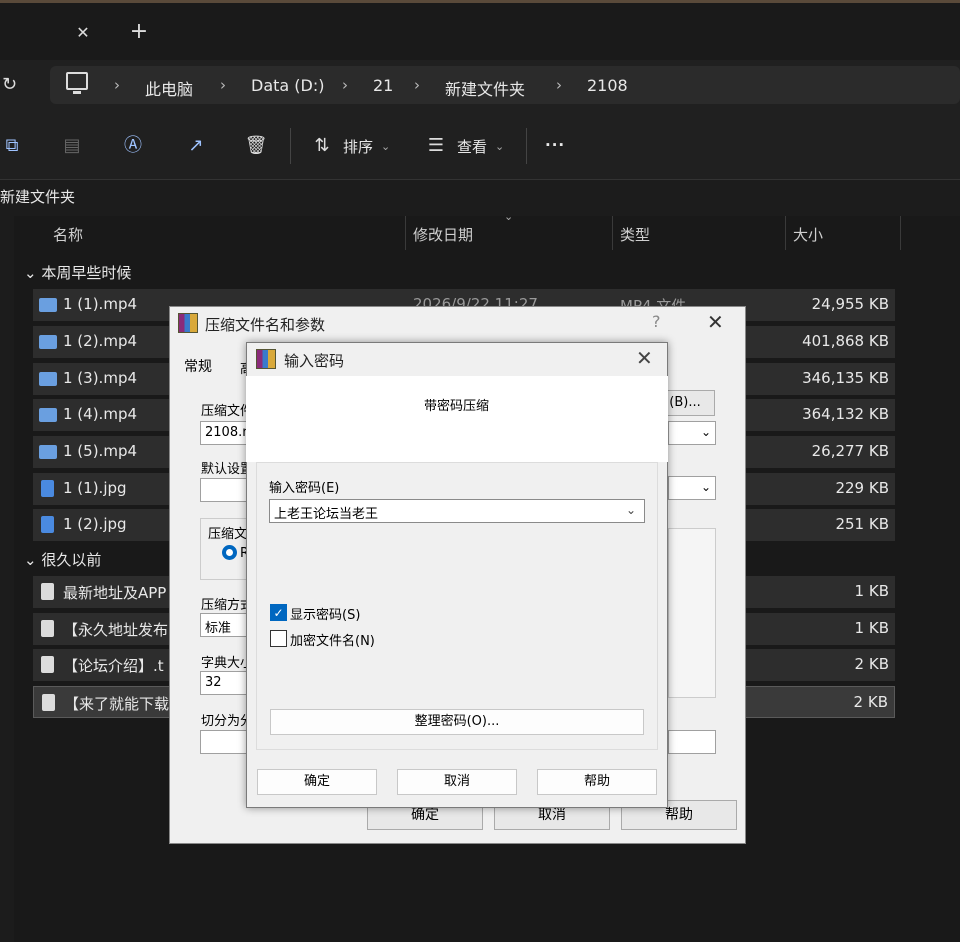  I want to click on archive-name-dropdown: ⌄, so click(692, 433).